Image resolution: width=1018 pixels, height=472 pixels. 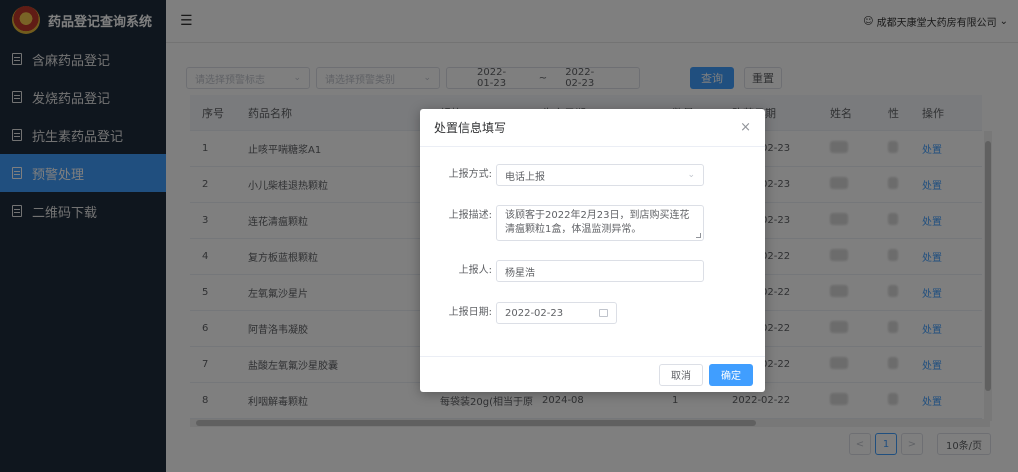 I want to click on report-desc-label: 上报描述:, so click(x=470, y=215).